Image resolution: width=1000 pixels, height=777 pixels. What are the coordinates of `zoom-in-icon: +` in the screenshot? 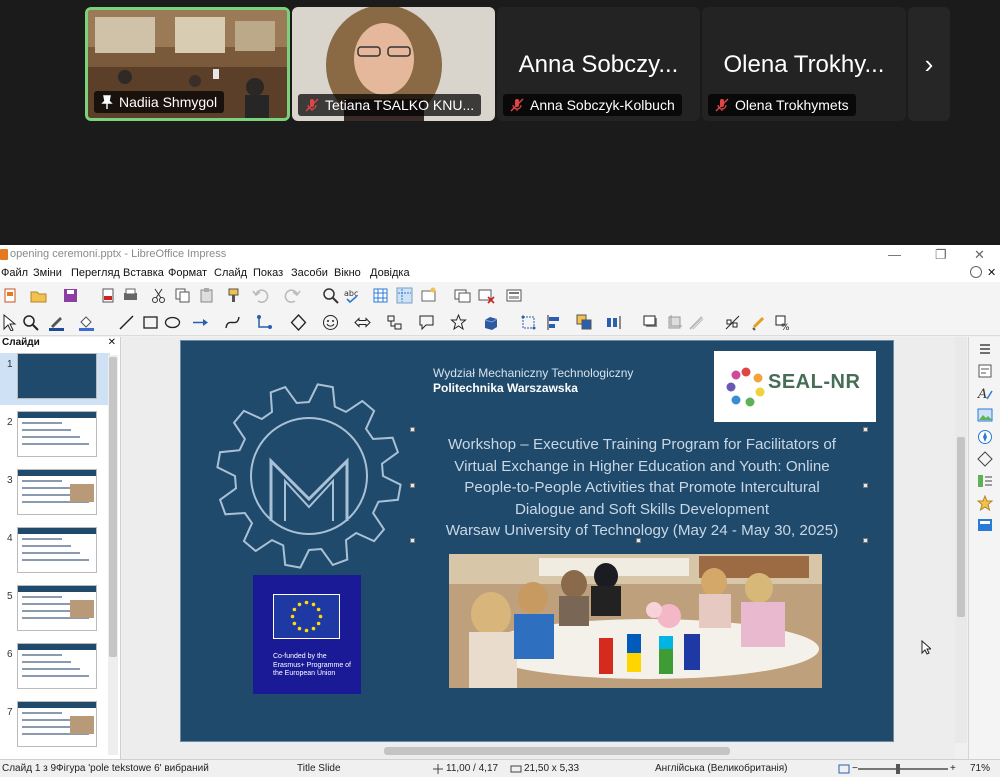 It's located at (953, 768).